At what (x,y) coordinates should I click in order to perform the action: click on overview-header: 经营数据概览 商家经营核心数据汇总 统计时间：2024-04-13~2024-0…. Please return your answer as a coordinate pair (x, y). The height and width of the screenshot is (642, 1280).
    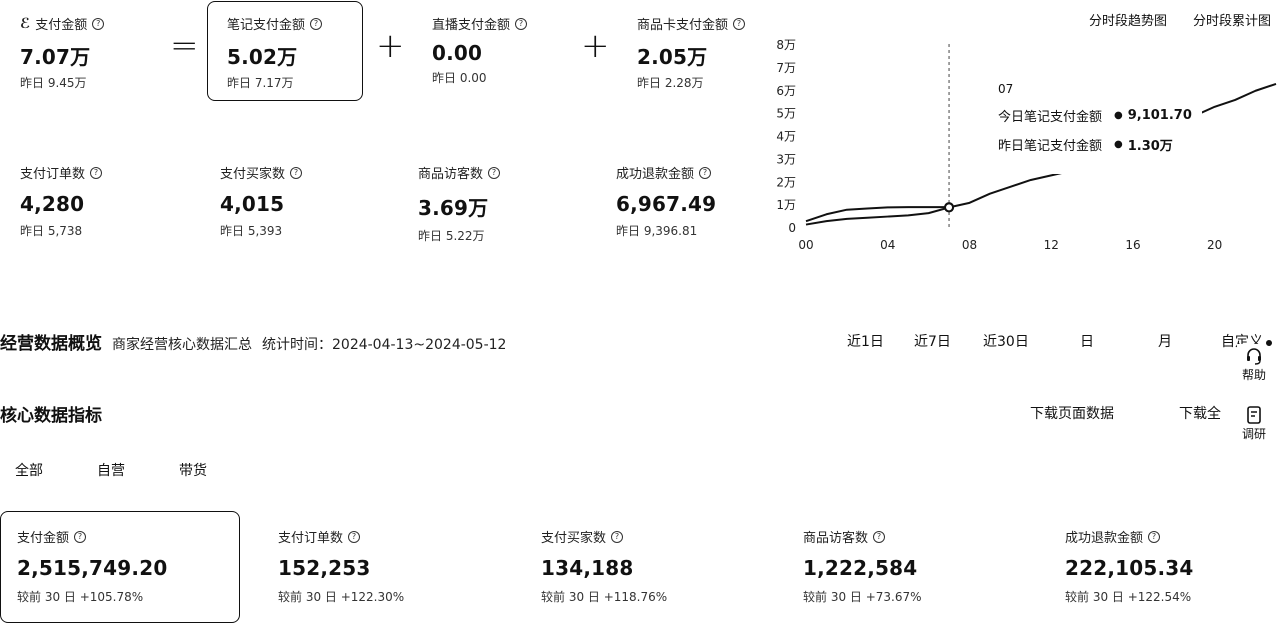
    Looking at the image, I should click on (253, 341).